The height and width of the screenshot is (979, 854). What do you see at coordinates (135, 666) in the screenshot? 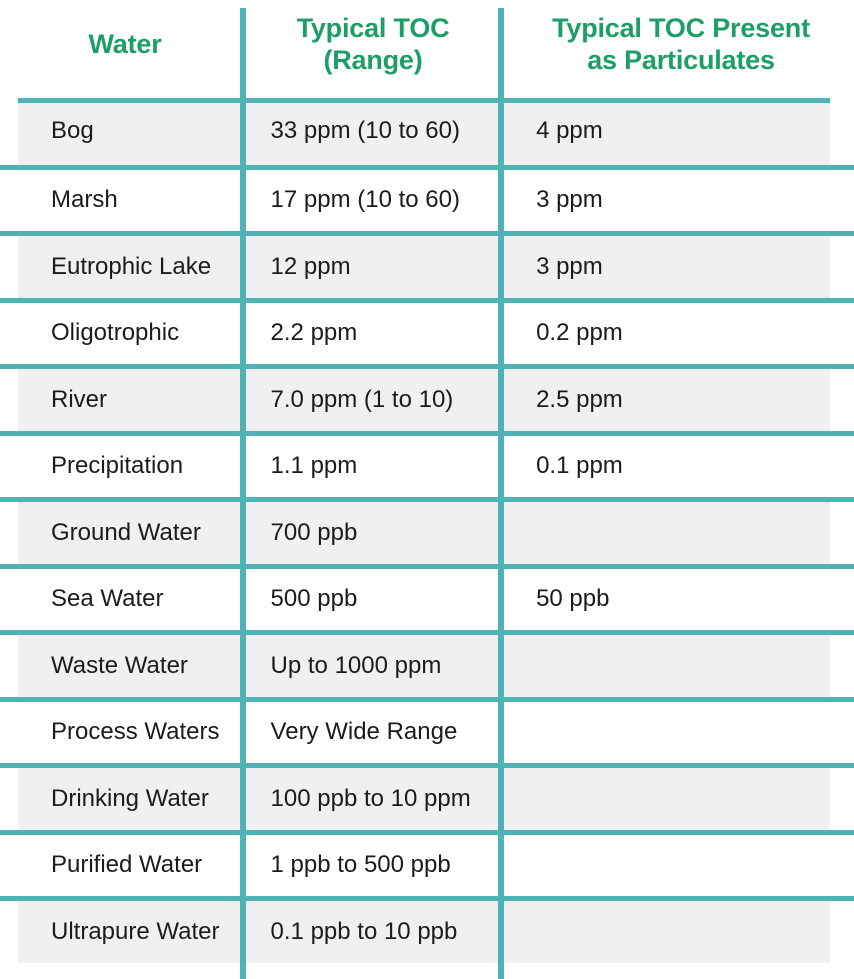
I see `cell-water: Waste Water` at bounding box center [135, 666].